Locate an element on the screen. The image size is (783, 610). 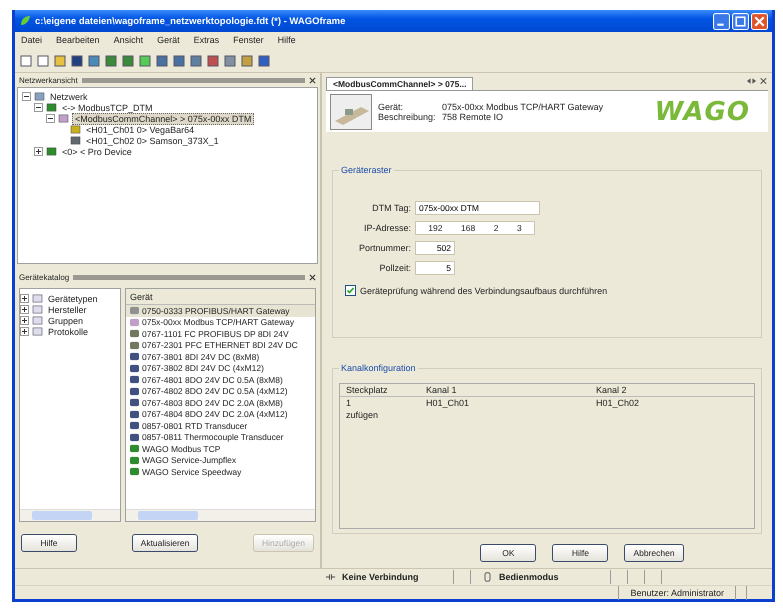
device-list-item: 0750-0333 PROFIBUS/HART Gateway is located at coordinates (220, 310).